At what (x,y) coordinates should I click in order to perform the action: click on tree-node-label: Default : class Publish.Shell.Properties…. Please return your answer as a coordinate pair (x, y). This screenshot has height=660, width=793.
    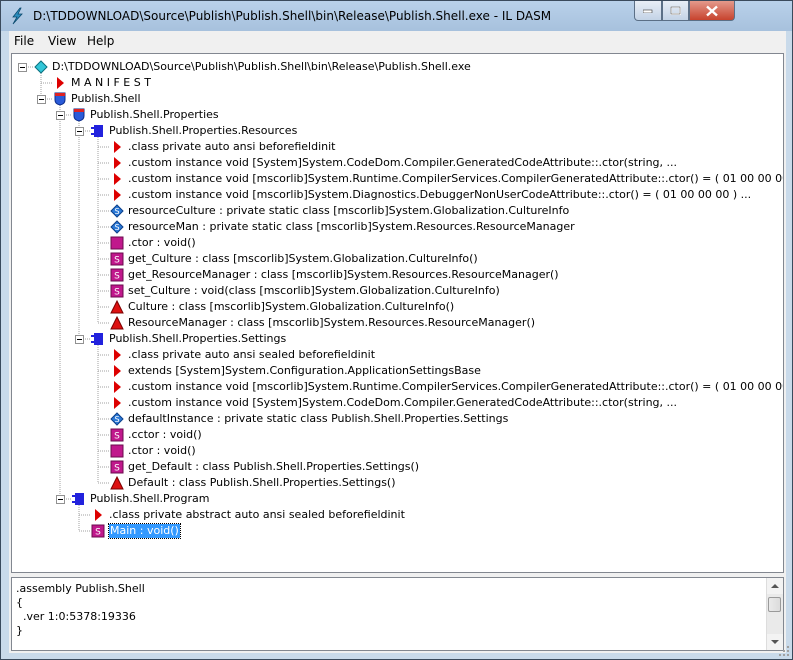
    Looking at the image, I should click on (262, 483).